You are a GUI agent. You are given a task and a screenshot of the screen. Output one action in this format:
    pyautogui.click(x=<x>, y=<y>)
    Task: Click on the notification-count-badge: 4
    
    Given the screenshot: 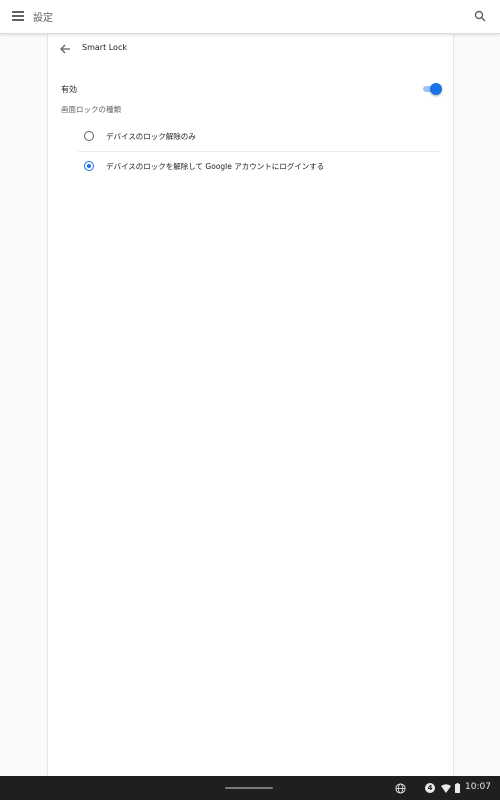 What is the action you would take?
    pyautogui.click(x=430, y=788)
    